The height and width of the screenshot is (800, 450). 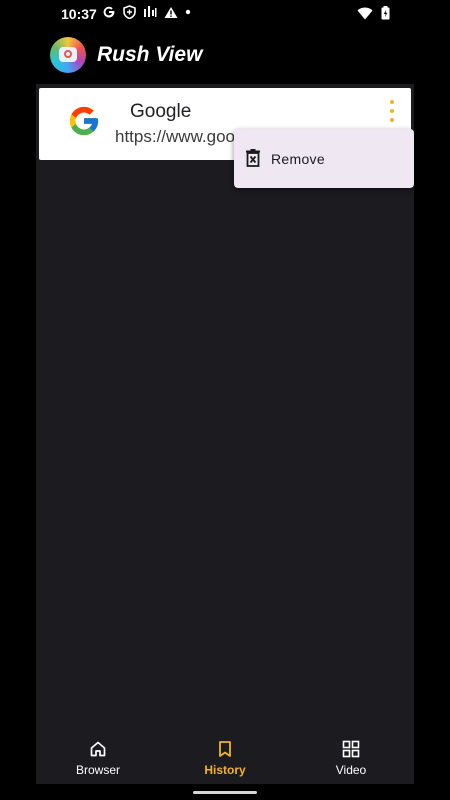 What do you see at coordinates (129, 12) in the screenshot?
I see `shield-icon` at bounding box center [129, 12].